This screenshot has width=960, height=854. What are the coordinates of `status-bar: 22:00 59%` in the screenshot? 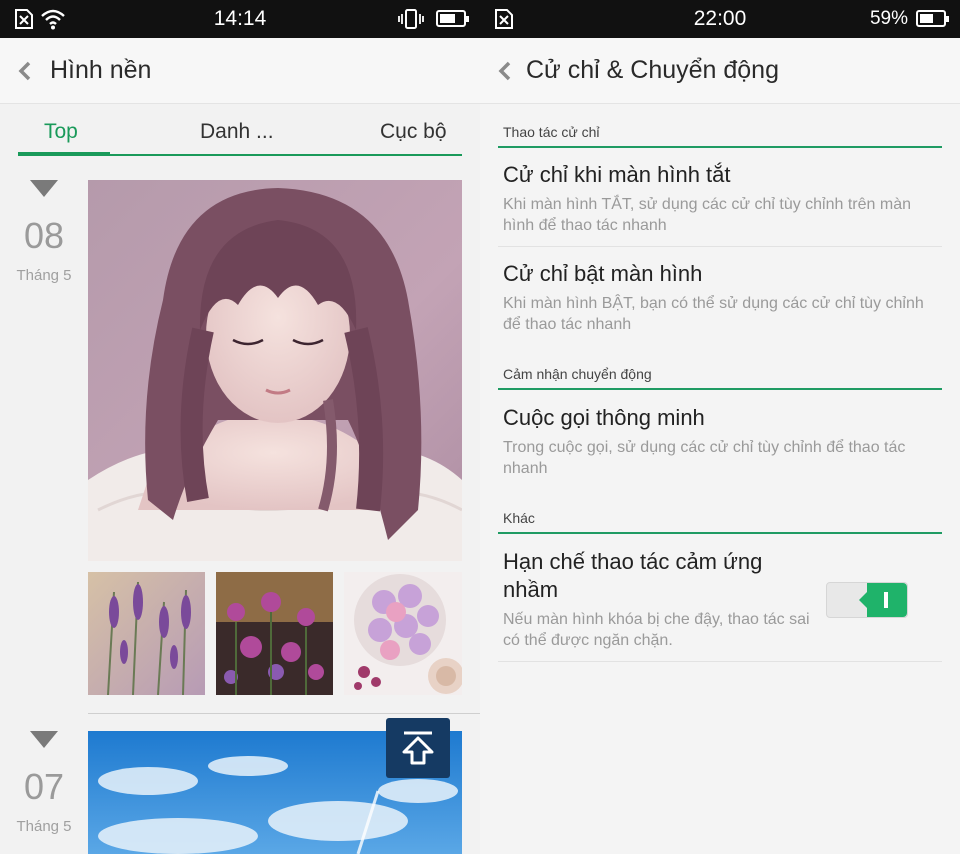 It's located at (720, 19).